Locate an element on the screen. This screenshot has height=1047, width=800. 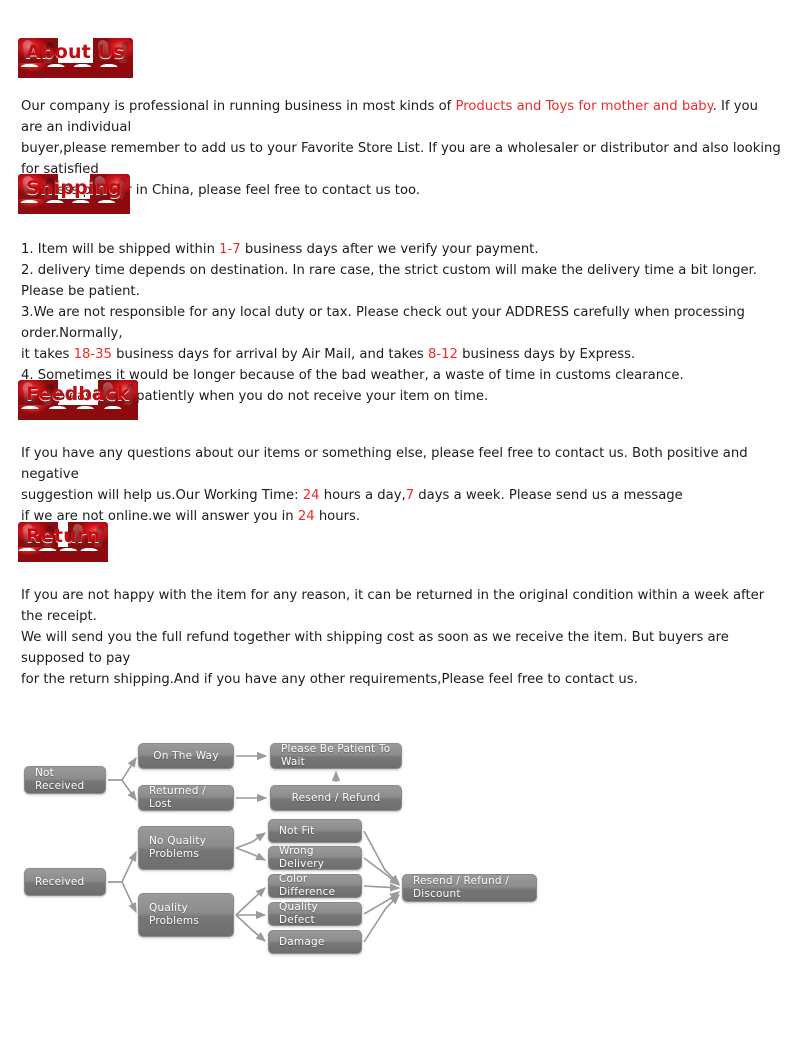
banner-feedback: Feedback is located at coordinates (78, 400).